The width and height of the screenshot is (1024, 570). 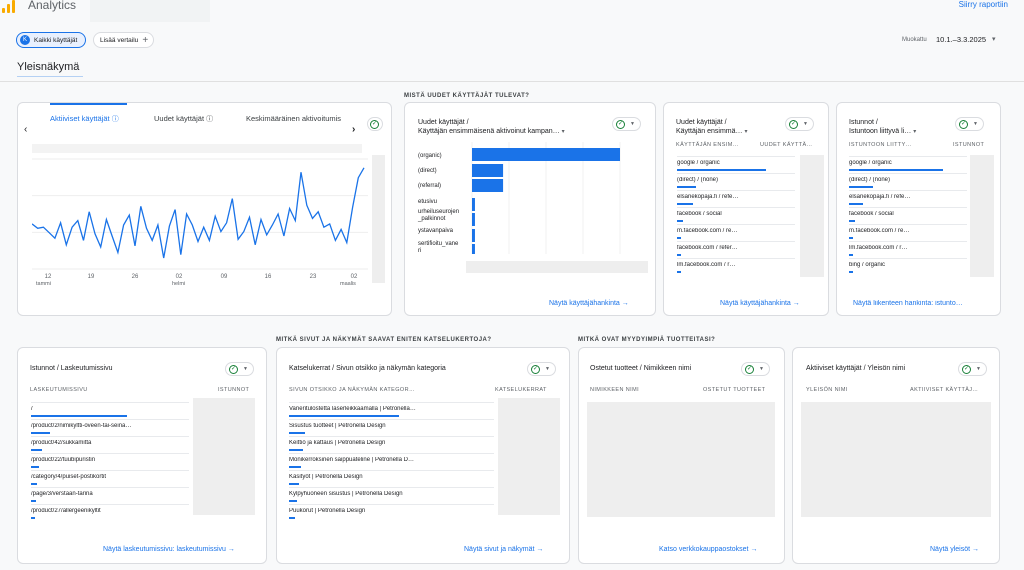 What do you see at coordinates (110, 511) in the screenshot?
I see `table-row: /product/27/allergeenikyltit` at bounding box center [110, 511].